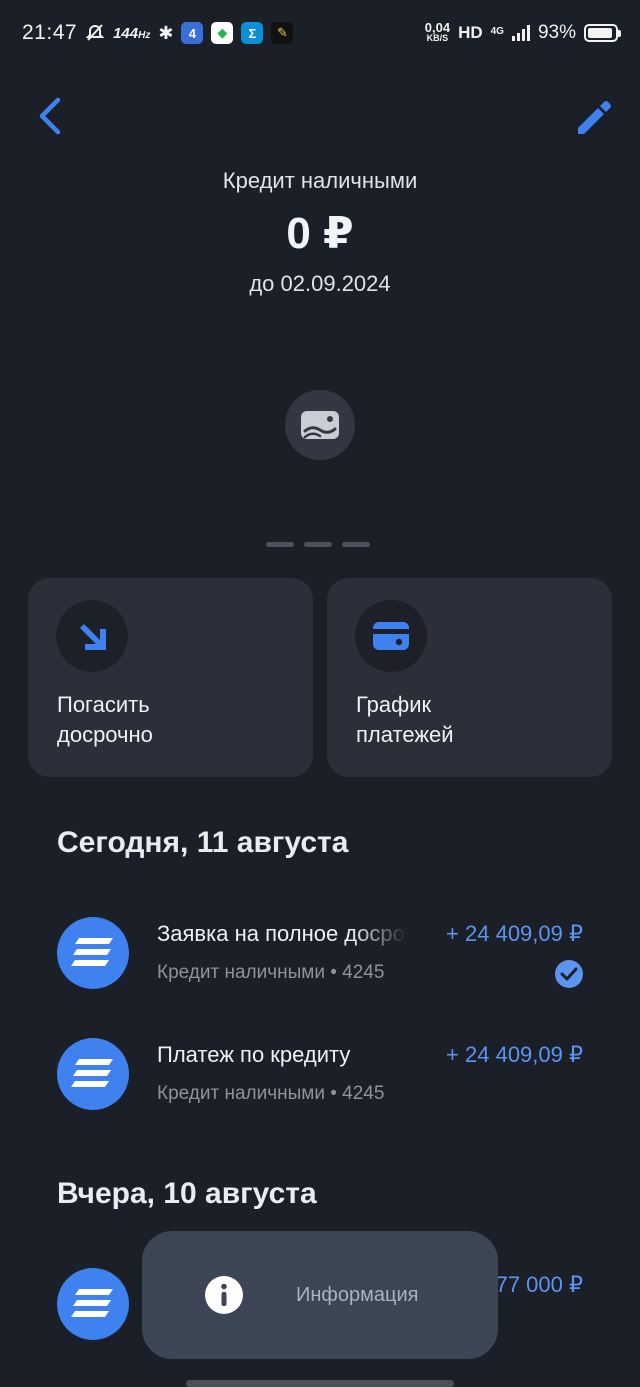 This screenshot has height=1387, width=640. I want to click on bluetooth-icon: ✱, so click(166, 32).